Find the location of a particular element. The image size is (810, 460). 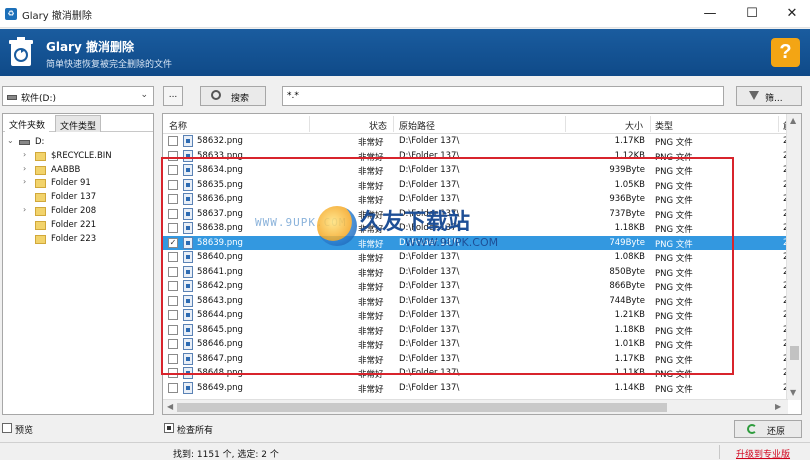

table-row: 58635.png非常好D:\Folder 137\1.05KBPNG 文件2 is located at coordinates (475, 185).